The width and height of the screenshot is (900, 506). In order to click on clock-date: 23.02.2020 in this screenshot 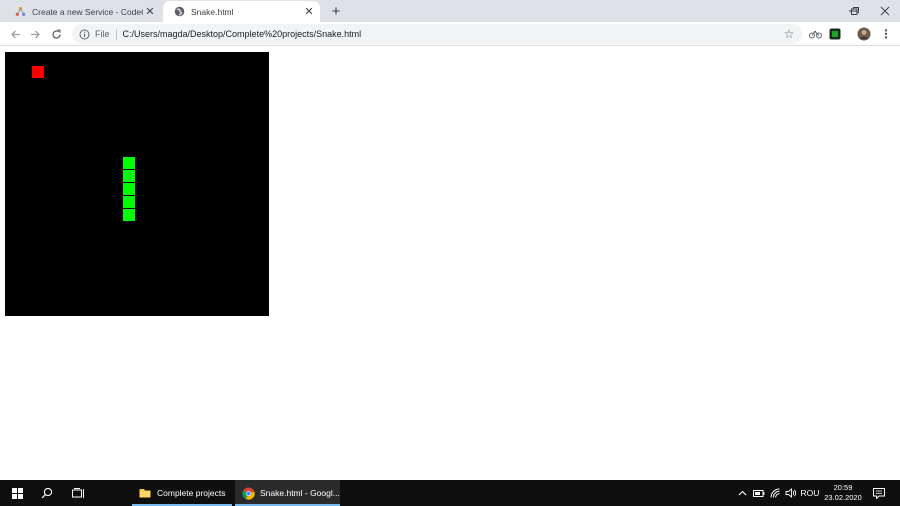, I will do `click(843, 497)`.